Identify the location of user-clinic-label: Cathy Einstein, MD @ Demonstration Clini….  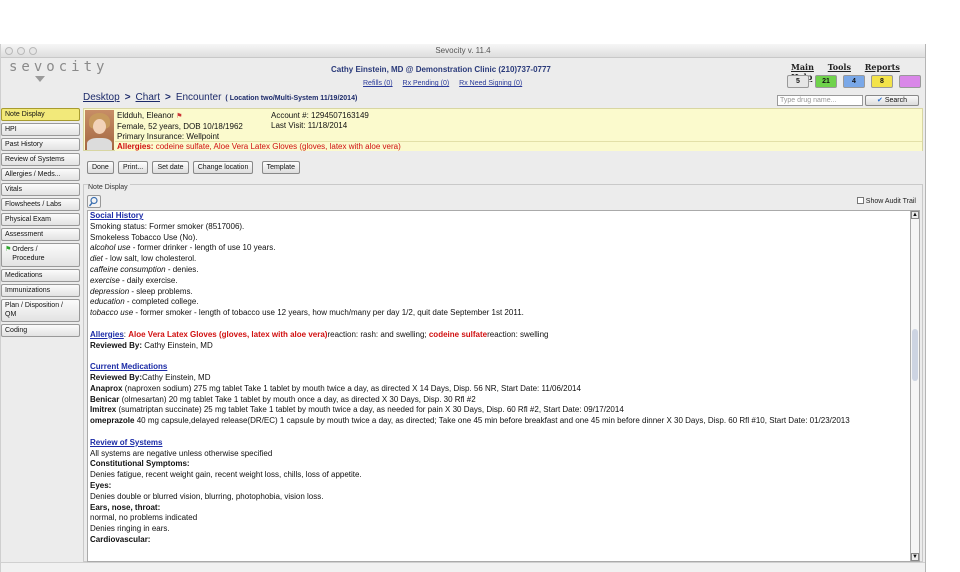
(441, 69).